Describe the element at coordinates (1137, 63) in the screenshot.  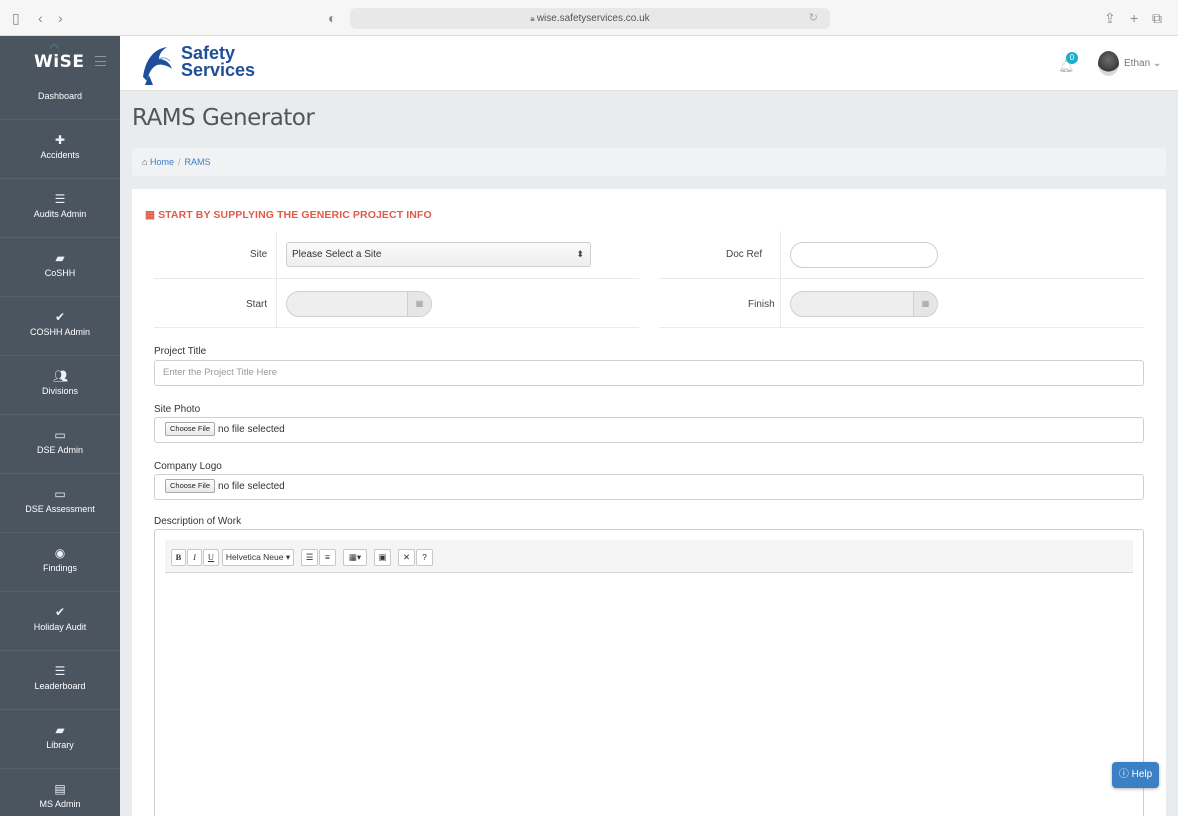
I see `user-name: Ethan` at that location.